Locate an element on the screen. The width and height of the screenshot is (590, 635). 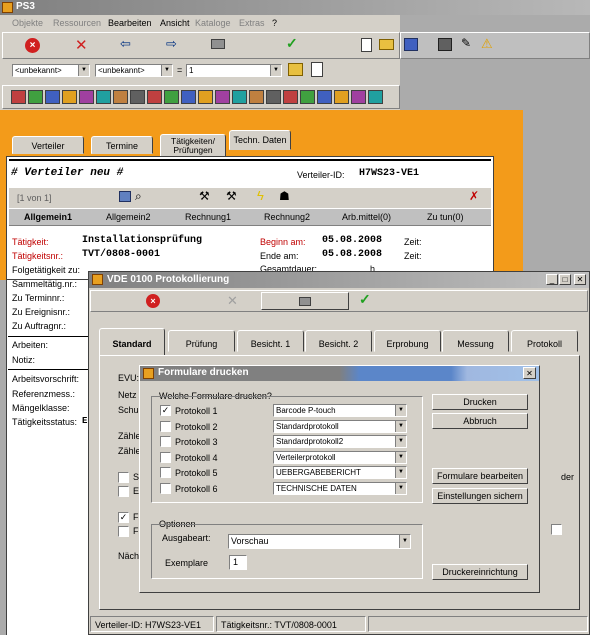
warning-icon: ⚠ is located at coordinates (487, 44).